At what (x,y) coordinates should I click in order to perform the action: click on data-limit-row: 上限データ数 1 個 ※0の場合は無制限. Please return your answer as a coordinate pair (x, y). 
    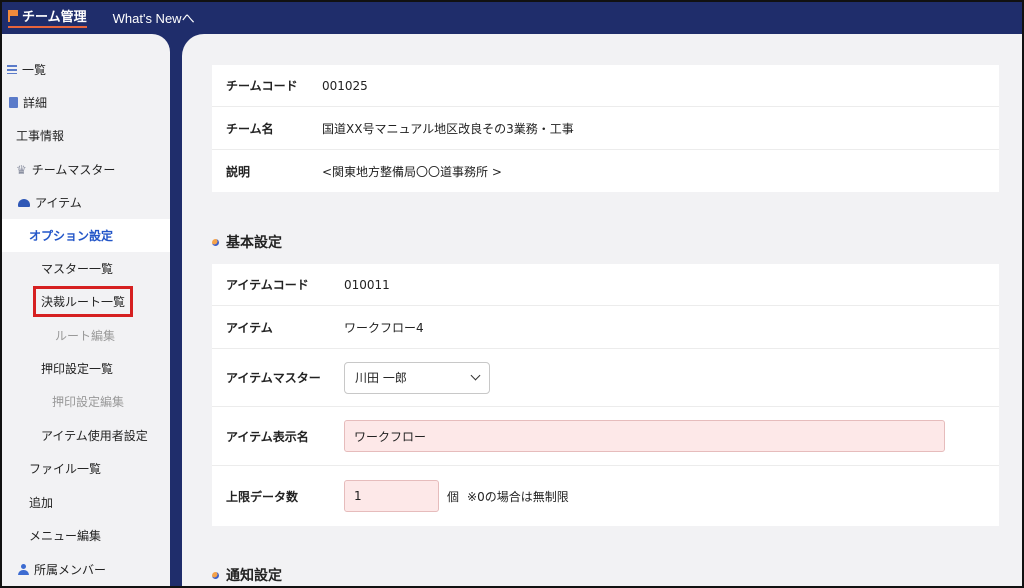
    Looking at the image, I should click on (605, 496).